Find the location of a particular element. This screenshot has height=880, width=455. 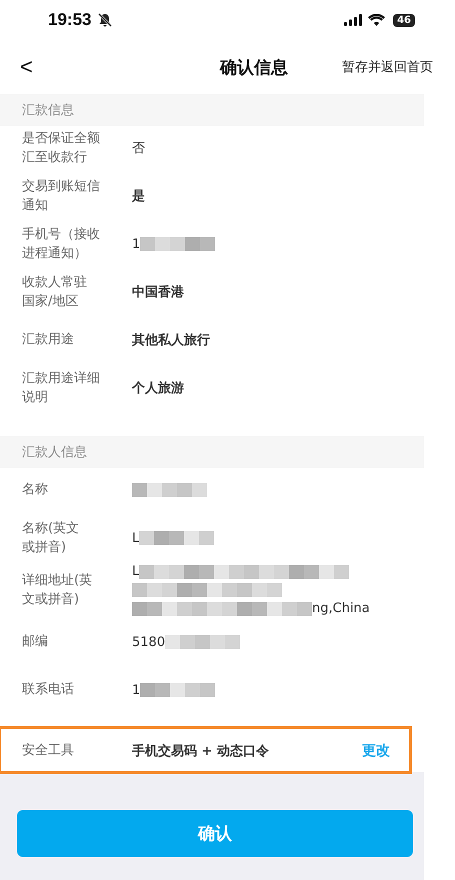

field-label: 手机号（接收 is located at coordinates (61, 235).